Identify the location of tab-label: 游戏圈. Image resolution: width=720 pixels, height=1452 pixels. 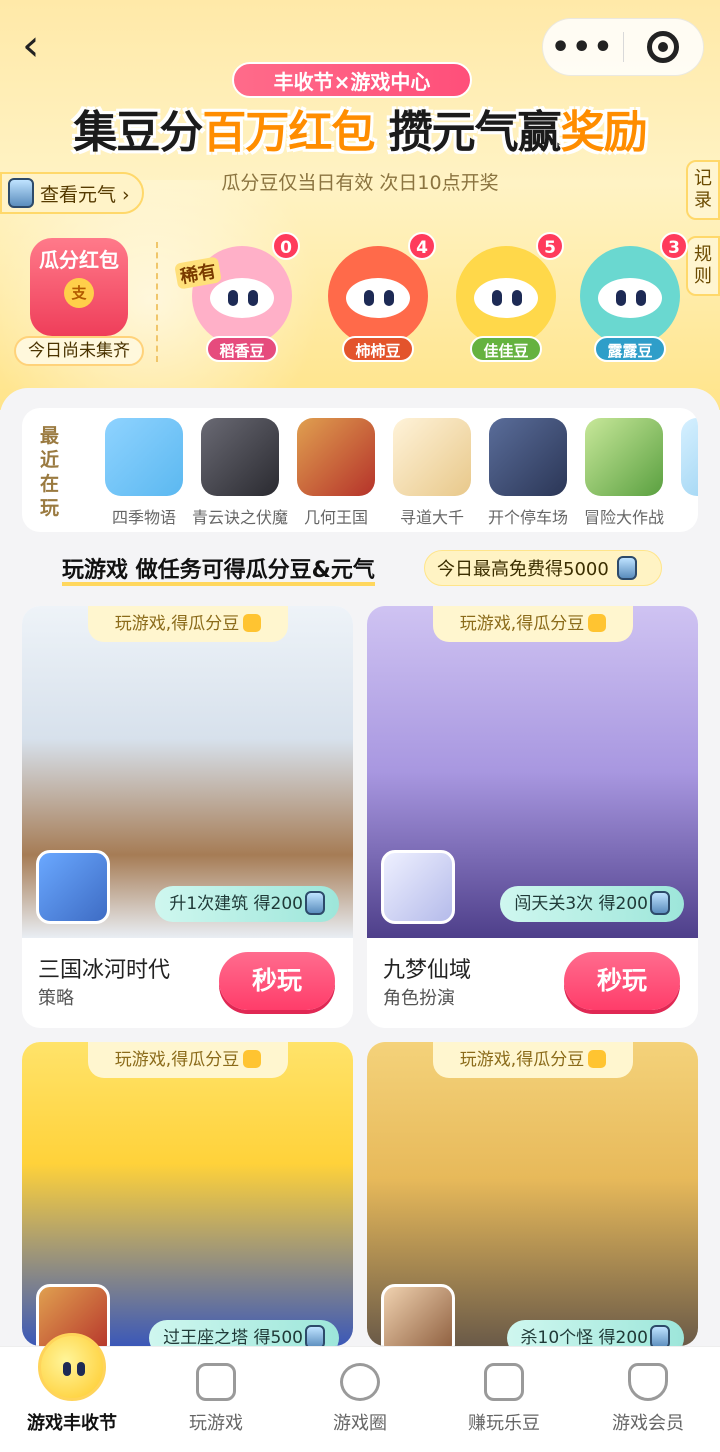
(360, 1423).